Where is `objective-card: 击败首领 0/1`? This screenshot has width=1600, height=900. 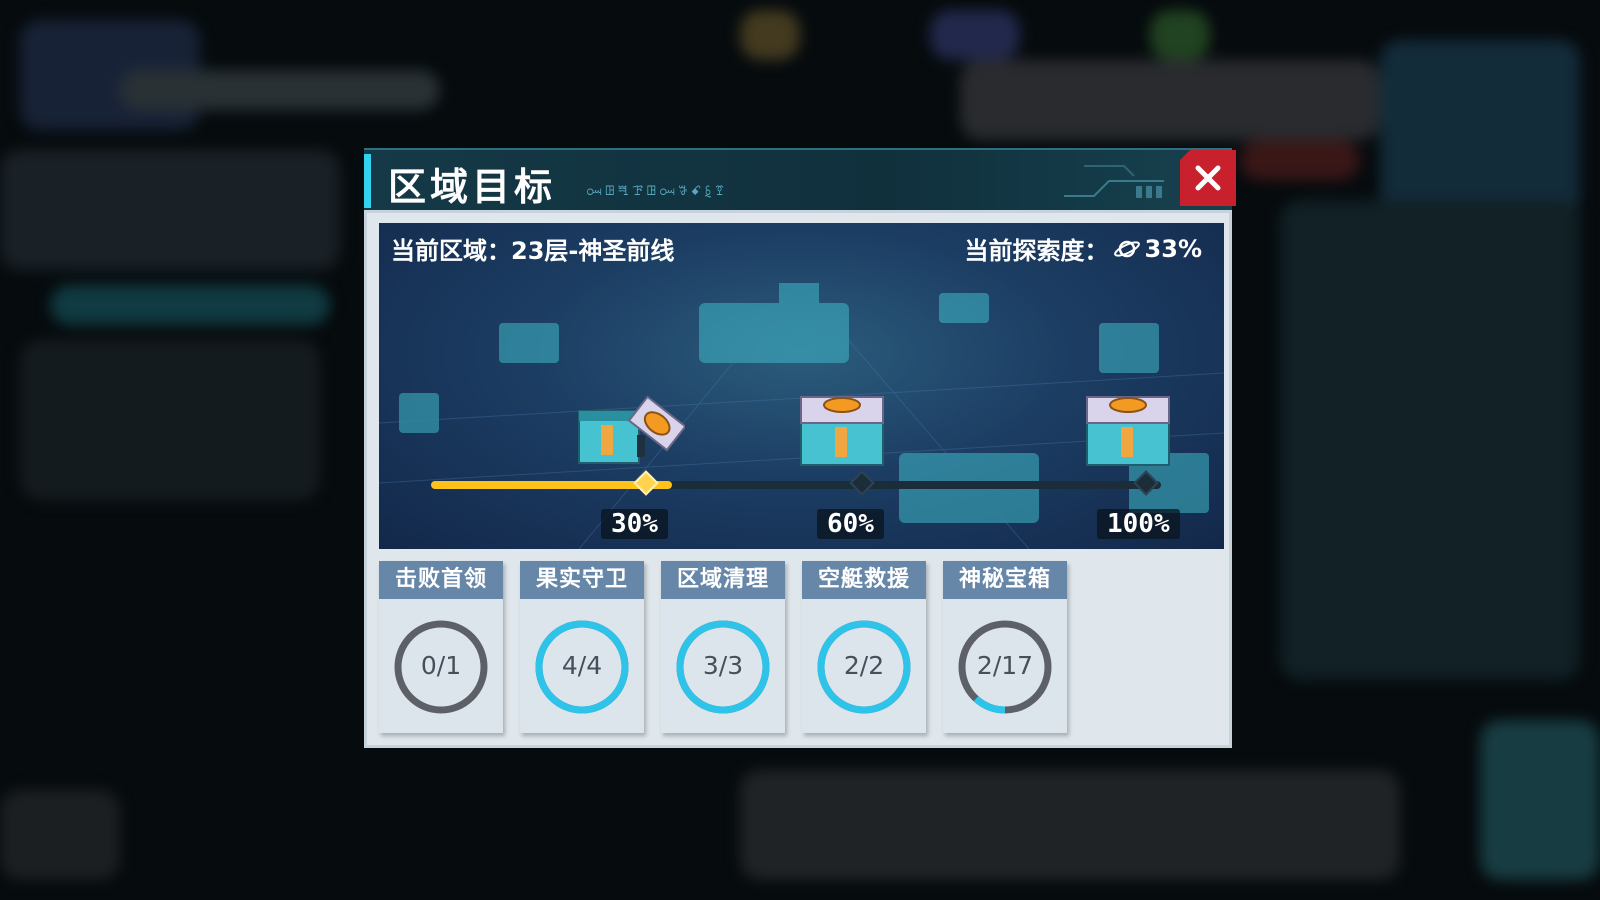
objective-card: 击败首领 0/1 is located at coordinates (441, 647).